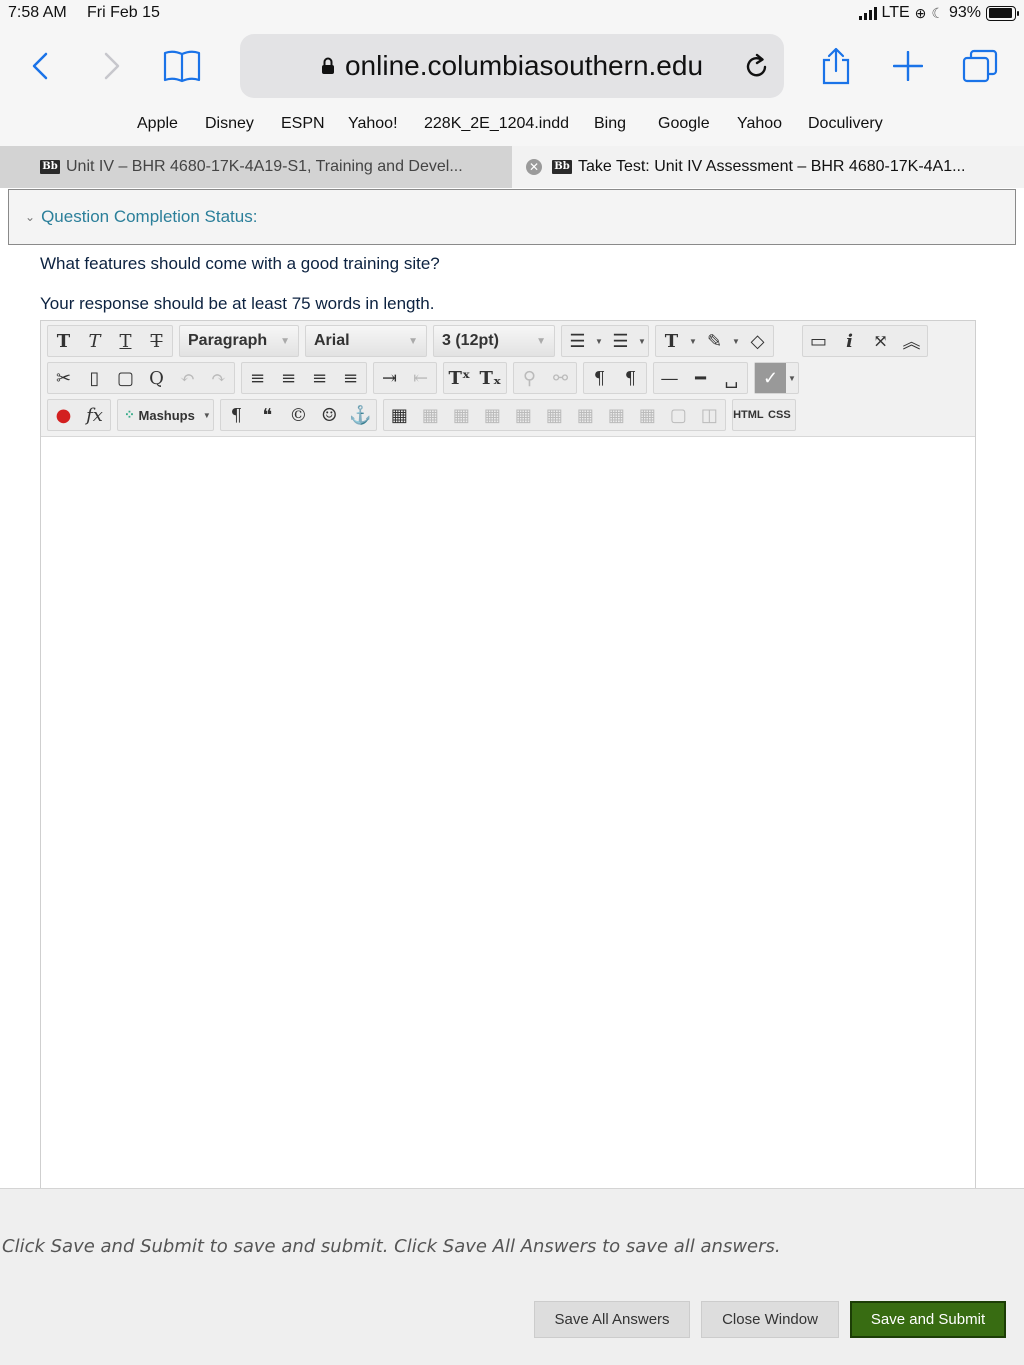  I want to click on paragraph-format-select: Paragraph ▼, so click(239, 341).